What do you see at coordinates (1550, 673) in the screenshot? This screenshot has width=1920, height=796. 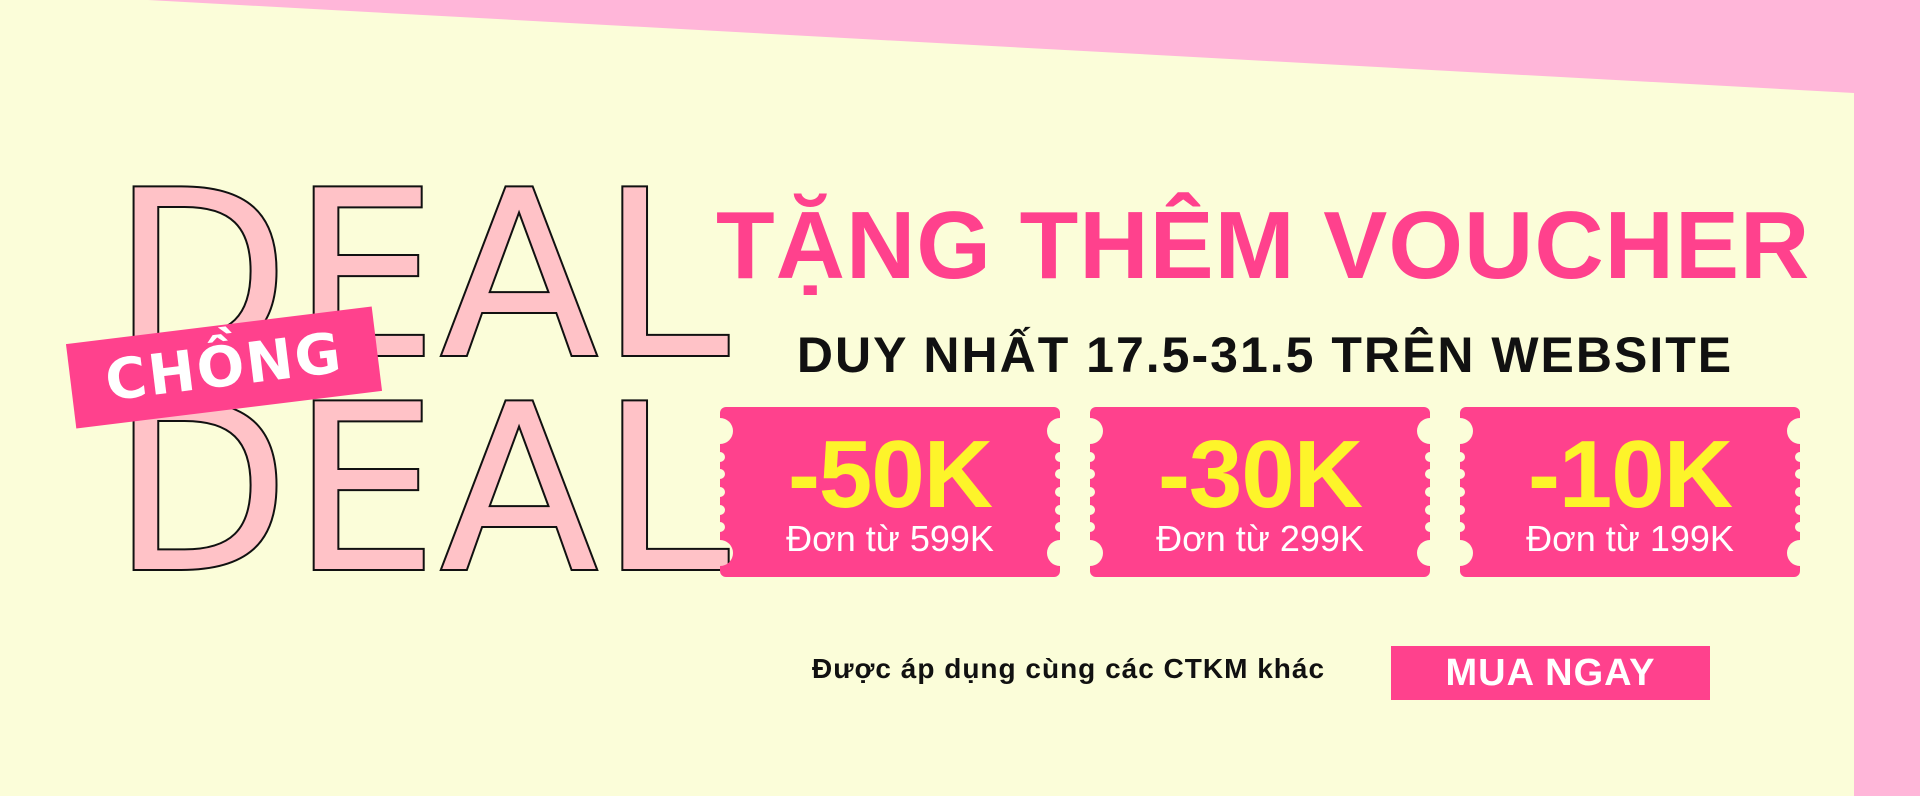 I see `buy-now-button: MUA NGAY` at bounding box center [1550, 673].